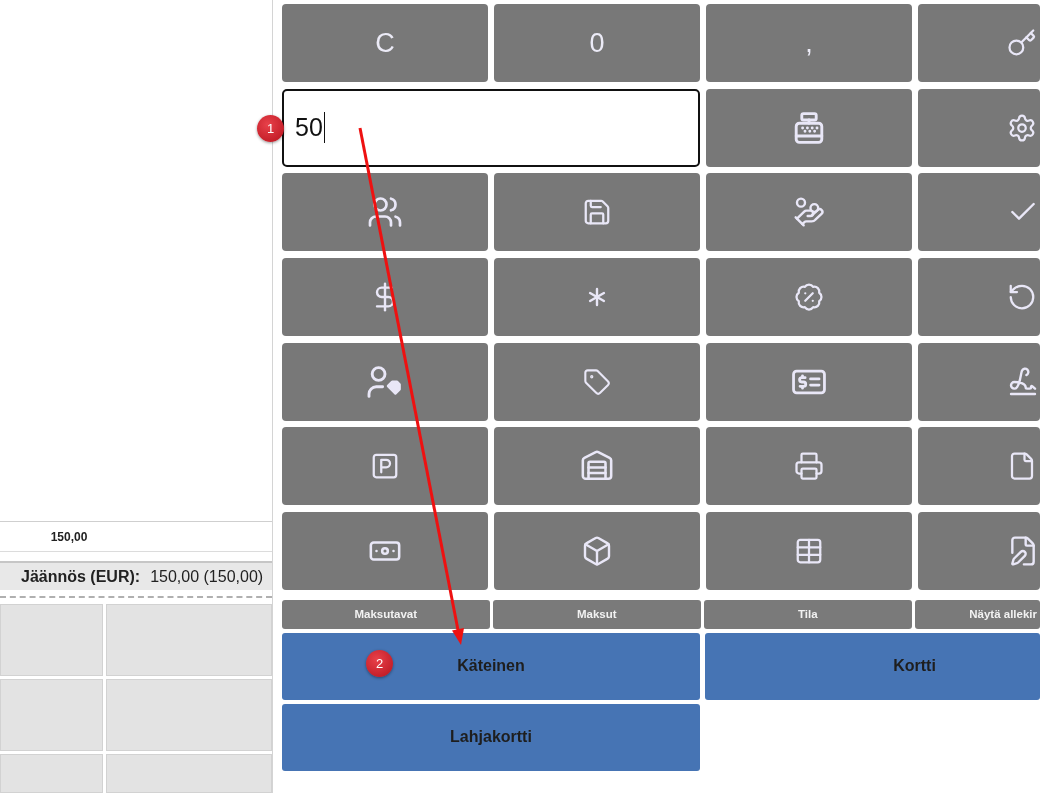  I want to click on keypad-key: ,, so click(809, 43).